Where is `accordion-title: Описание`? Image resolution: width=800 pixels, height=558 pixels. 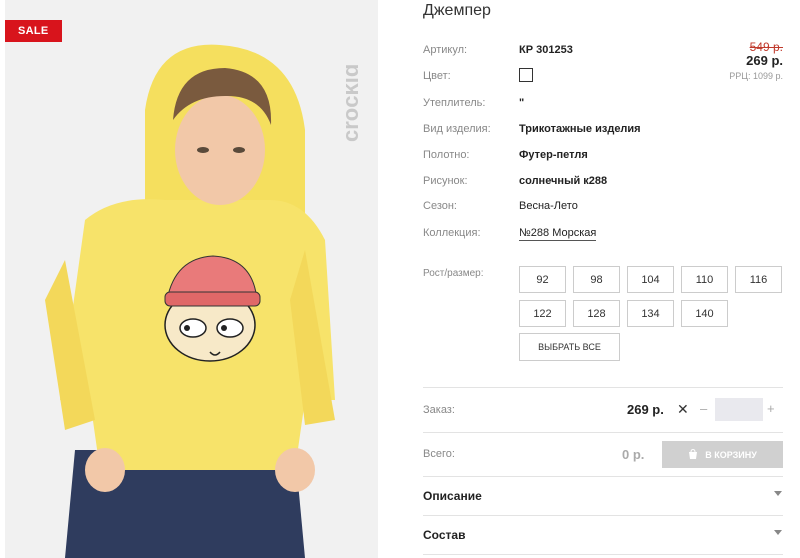
accordion-title: Описание is located at coordinates (452, 496).